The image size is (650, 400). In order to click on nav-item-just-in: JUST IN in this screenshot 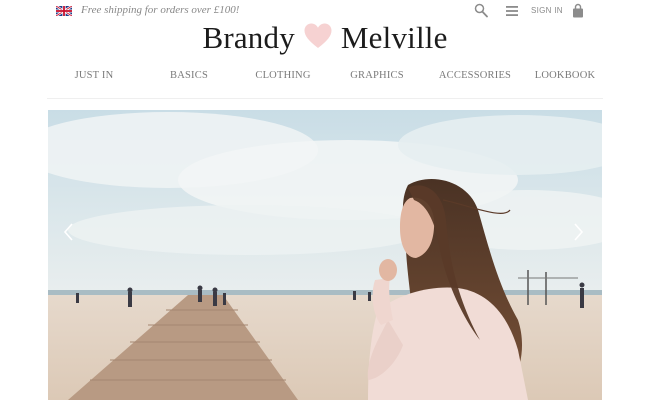, I will do `click(94, 75)`.